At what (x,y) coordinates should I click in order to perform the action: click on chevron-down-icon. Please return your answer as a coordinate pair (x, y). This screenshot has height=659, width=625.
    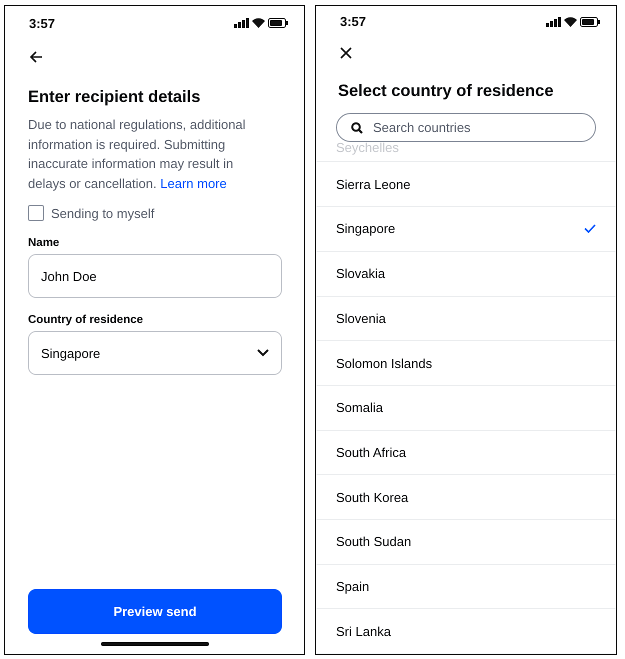
    Looking at the image, I should click on (263, 353).